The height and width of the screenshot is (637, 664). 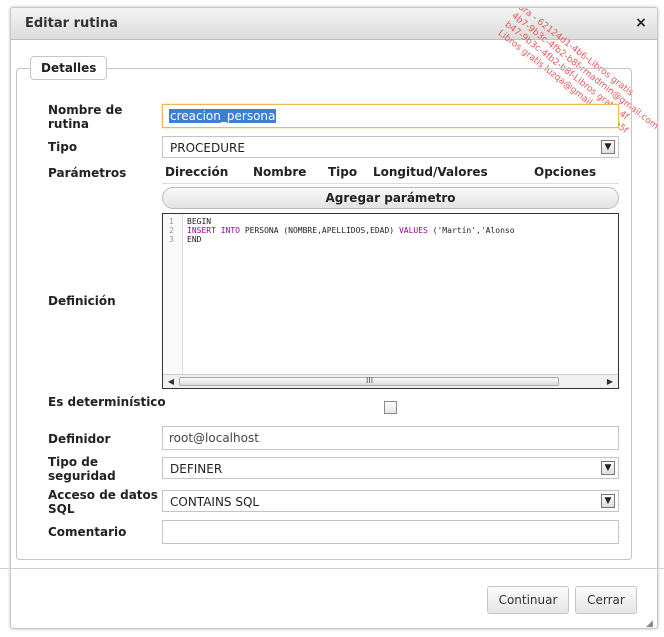 What do you see at coordinates (390, 438) in the screenshot?
I see `definer-input: root@localhost` at bounding box center [390, 438].